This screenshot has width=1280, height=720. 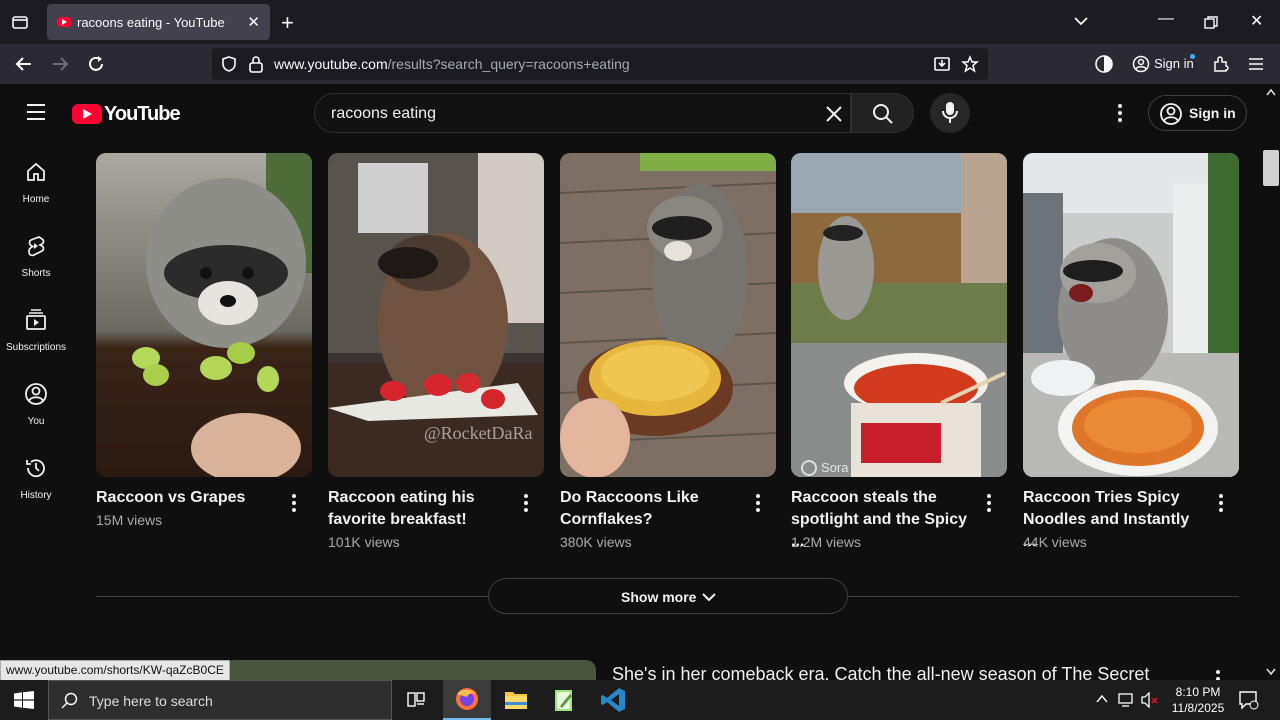 What do you see at coordinates (36, 347) in the screenshot?
I see `guide-item-label: Subscriptions` at bounding box center [36, 347].